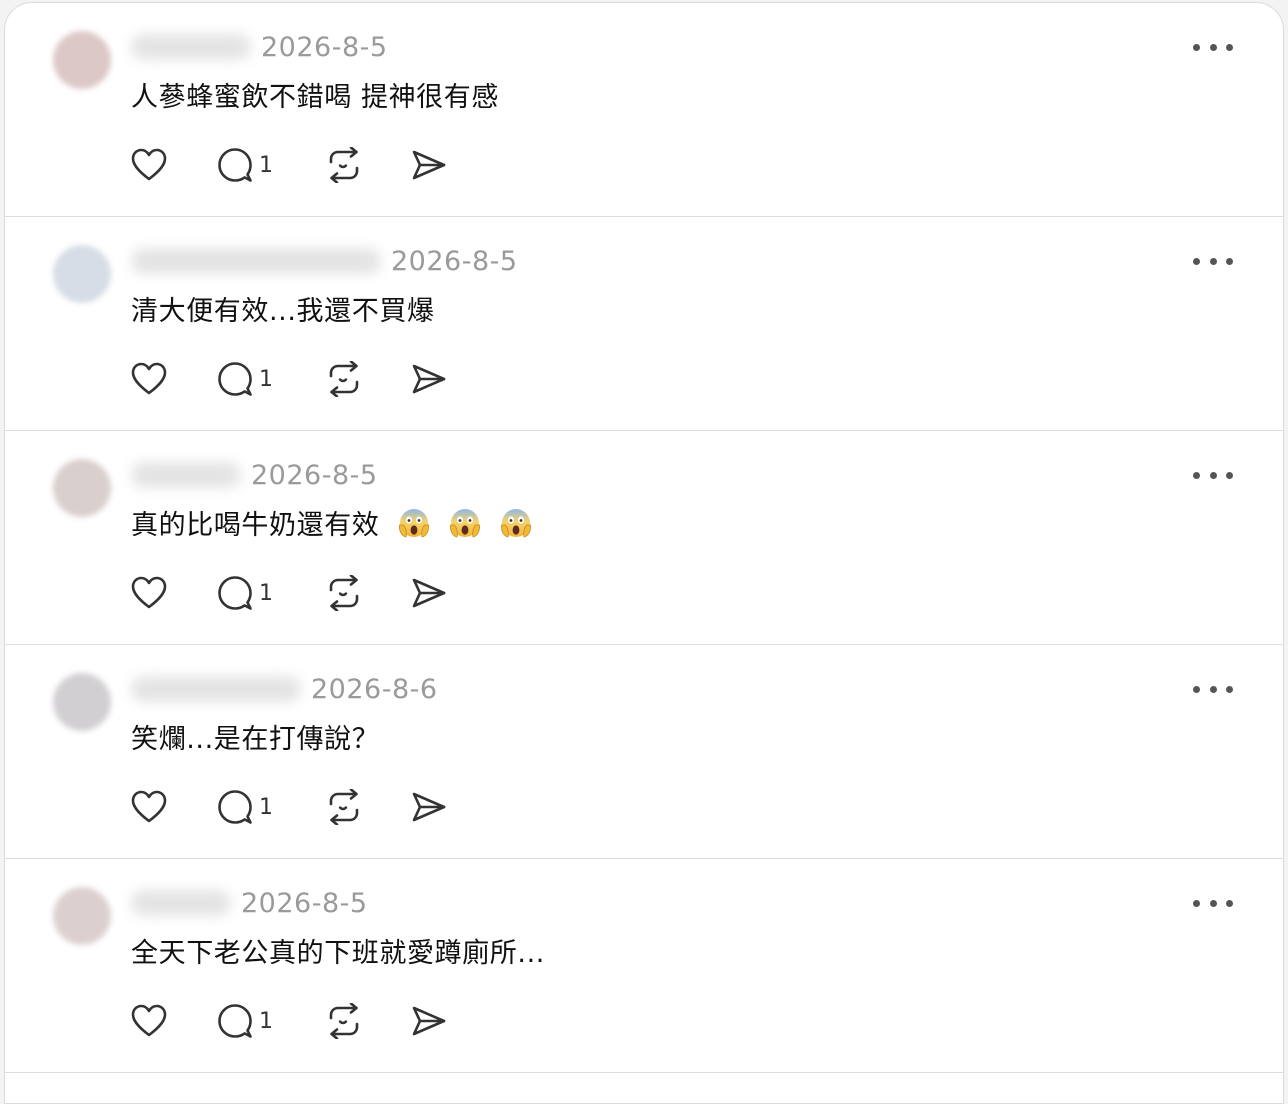 Image resolution: width=1288 pixels, height=1104 pixels. I want to click on post-text: 清大便有效...我還不買爆, so click(283, 308).